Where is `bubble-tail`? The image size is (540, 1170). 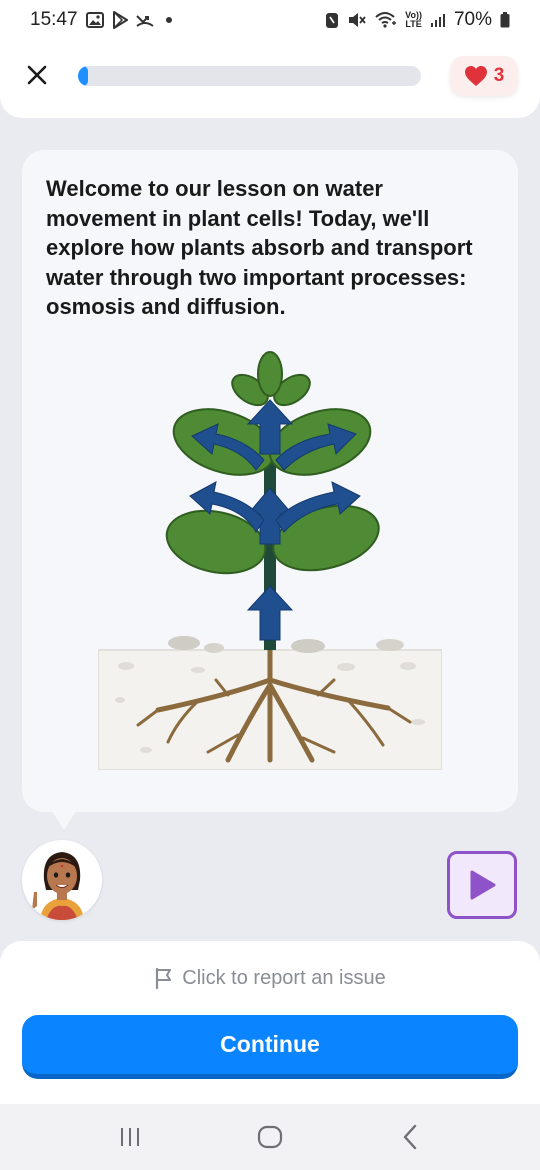
bubble-tail is located at coordinates (64, 819).